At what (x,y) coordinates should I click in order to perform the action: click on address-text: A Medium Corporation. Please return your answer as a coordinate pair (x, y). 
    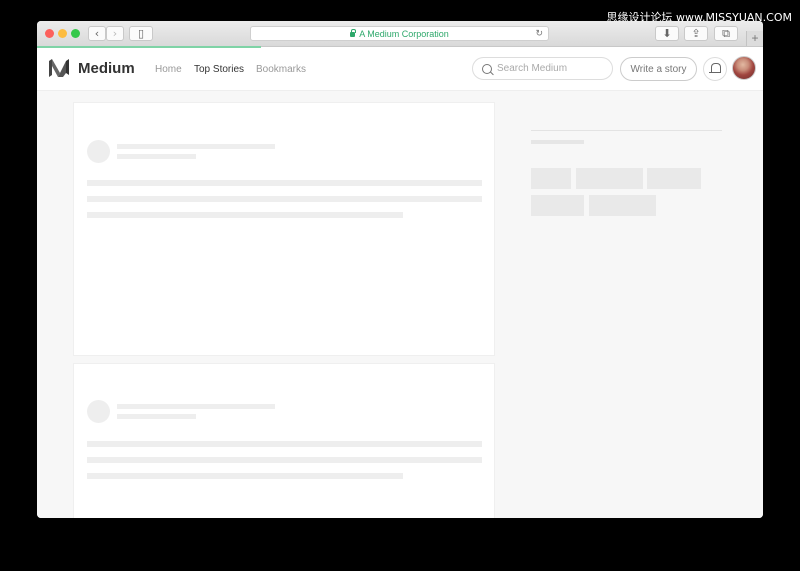
    Looking at the image, I should click on (404, 33).